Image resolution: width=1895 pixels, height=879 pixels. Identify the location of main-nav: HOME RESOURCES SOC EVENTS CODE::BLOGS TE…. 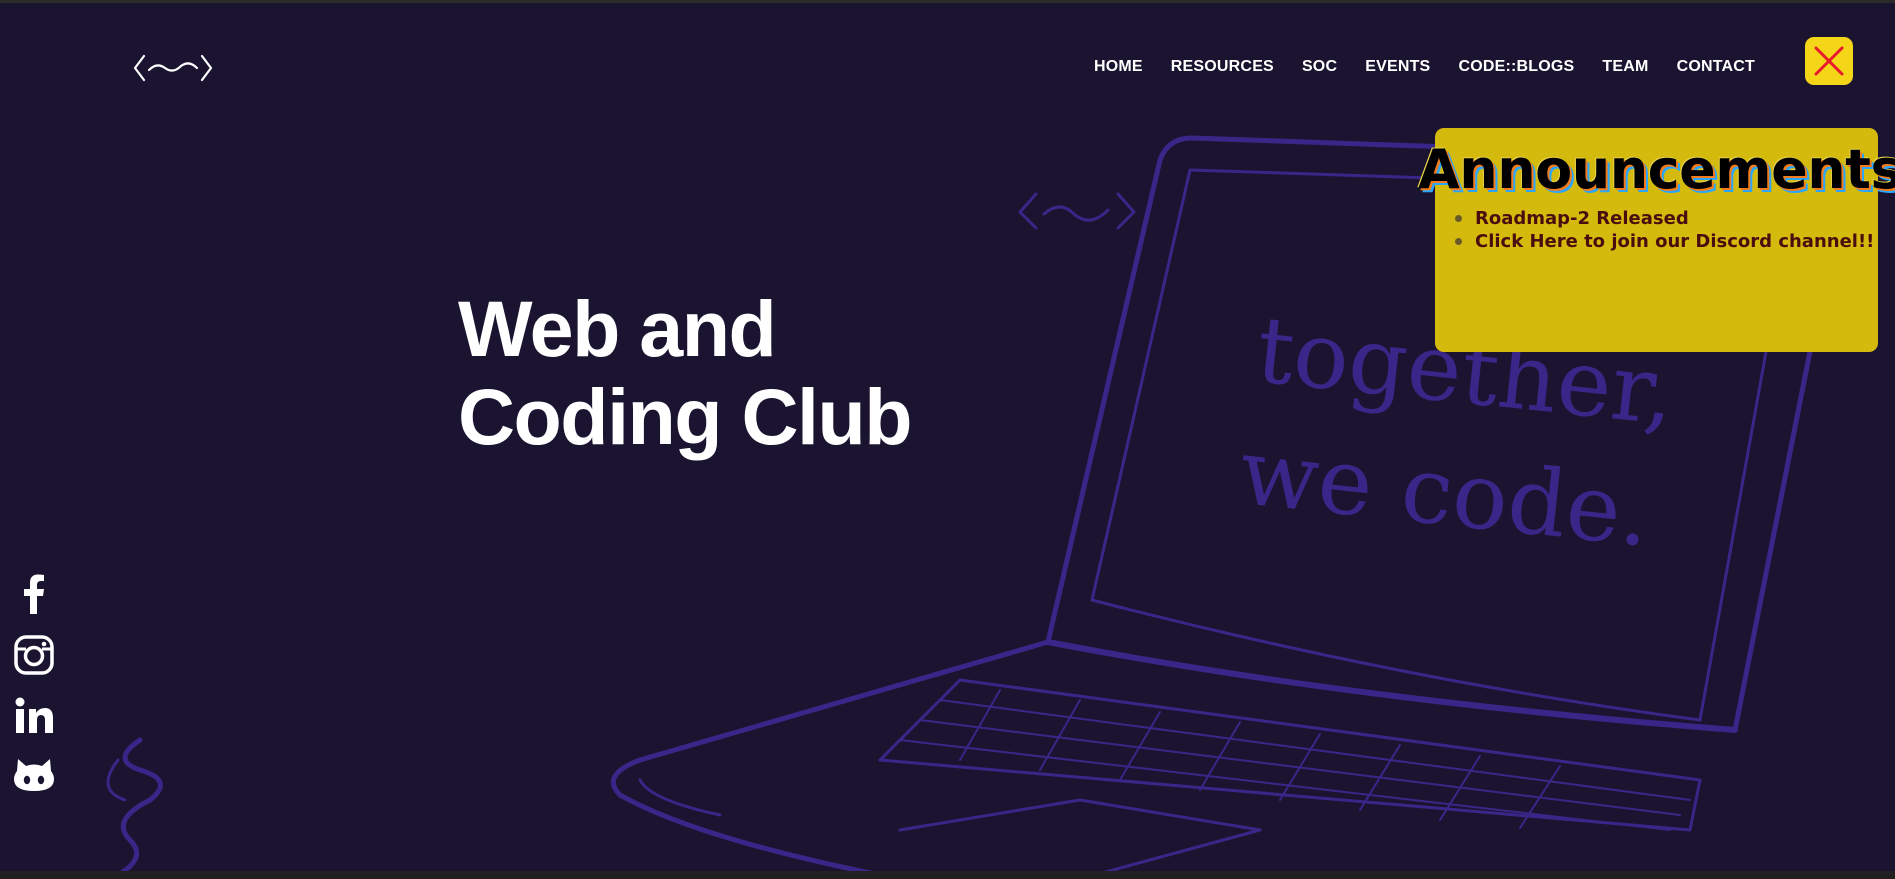
(1424, 67).